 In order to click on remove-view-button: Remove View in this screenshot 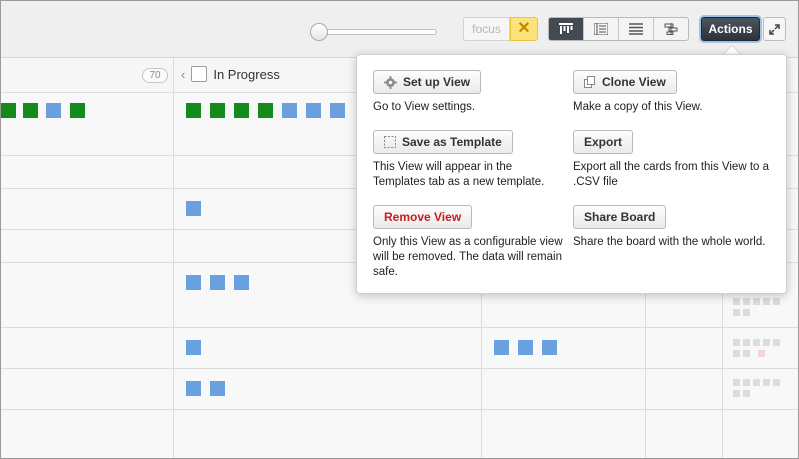, I will do `click(423, 217)`.